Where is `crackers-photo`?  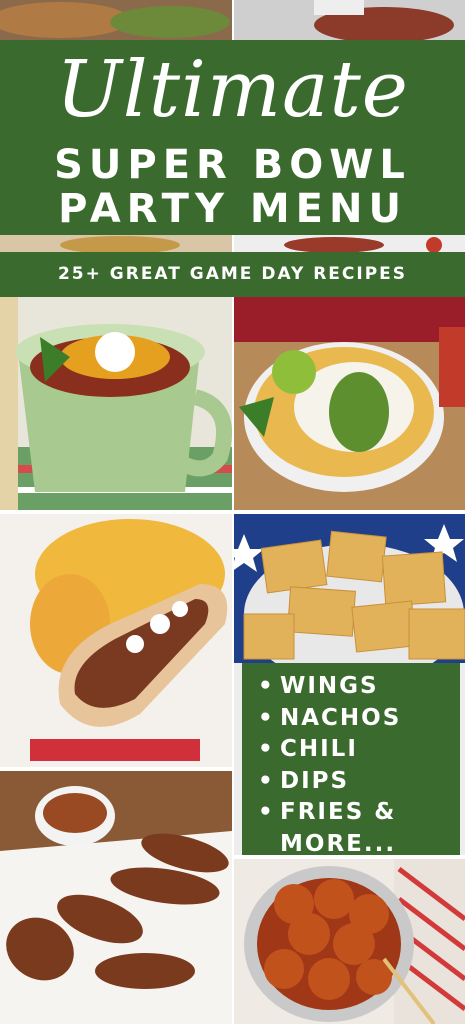
crackers-photo is located at coordinates (349, 588).